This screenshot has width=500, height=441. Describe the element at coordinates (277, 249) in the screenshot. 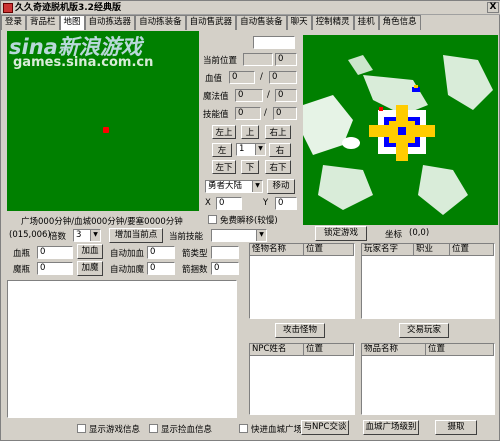

I see `monster-name-column: 怪物名称` at that location.